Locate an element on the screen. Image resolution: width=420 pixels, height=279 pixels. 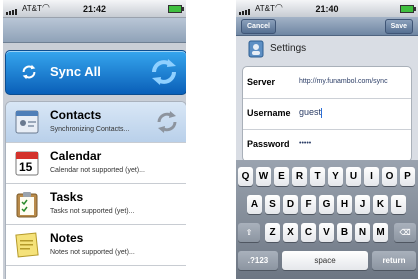
calendar-day: 15 is located at coordinates (26, 167).